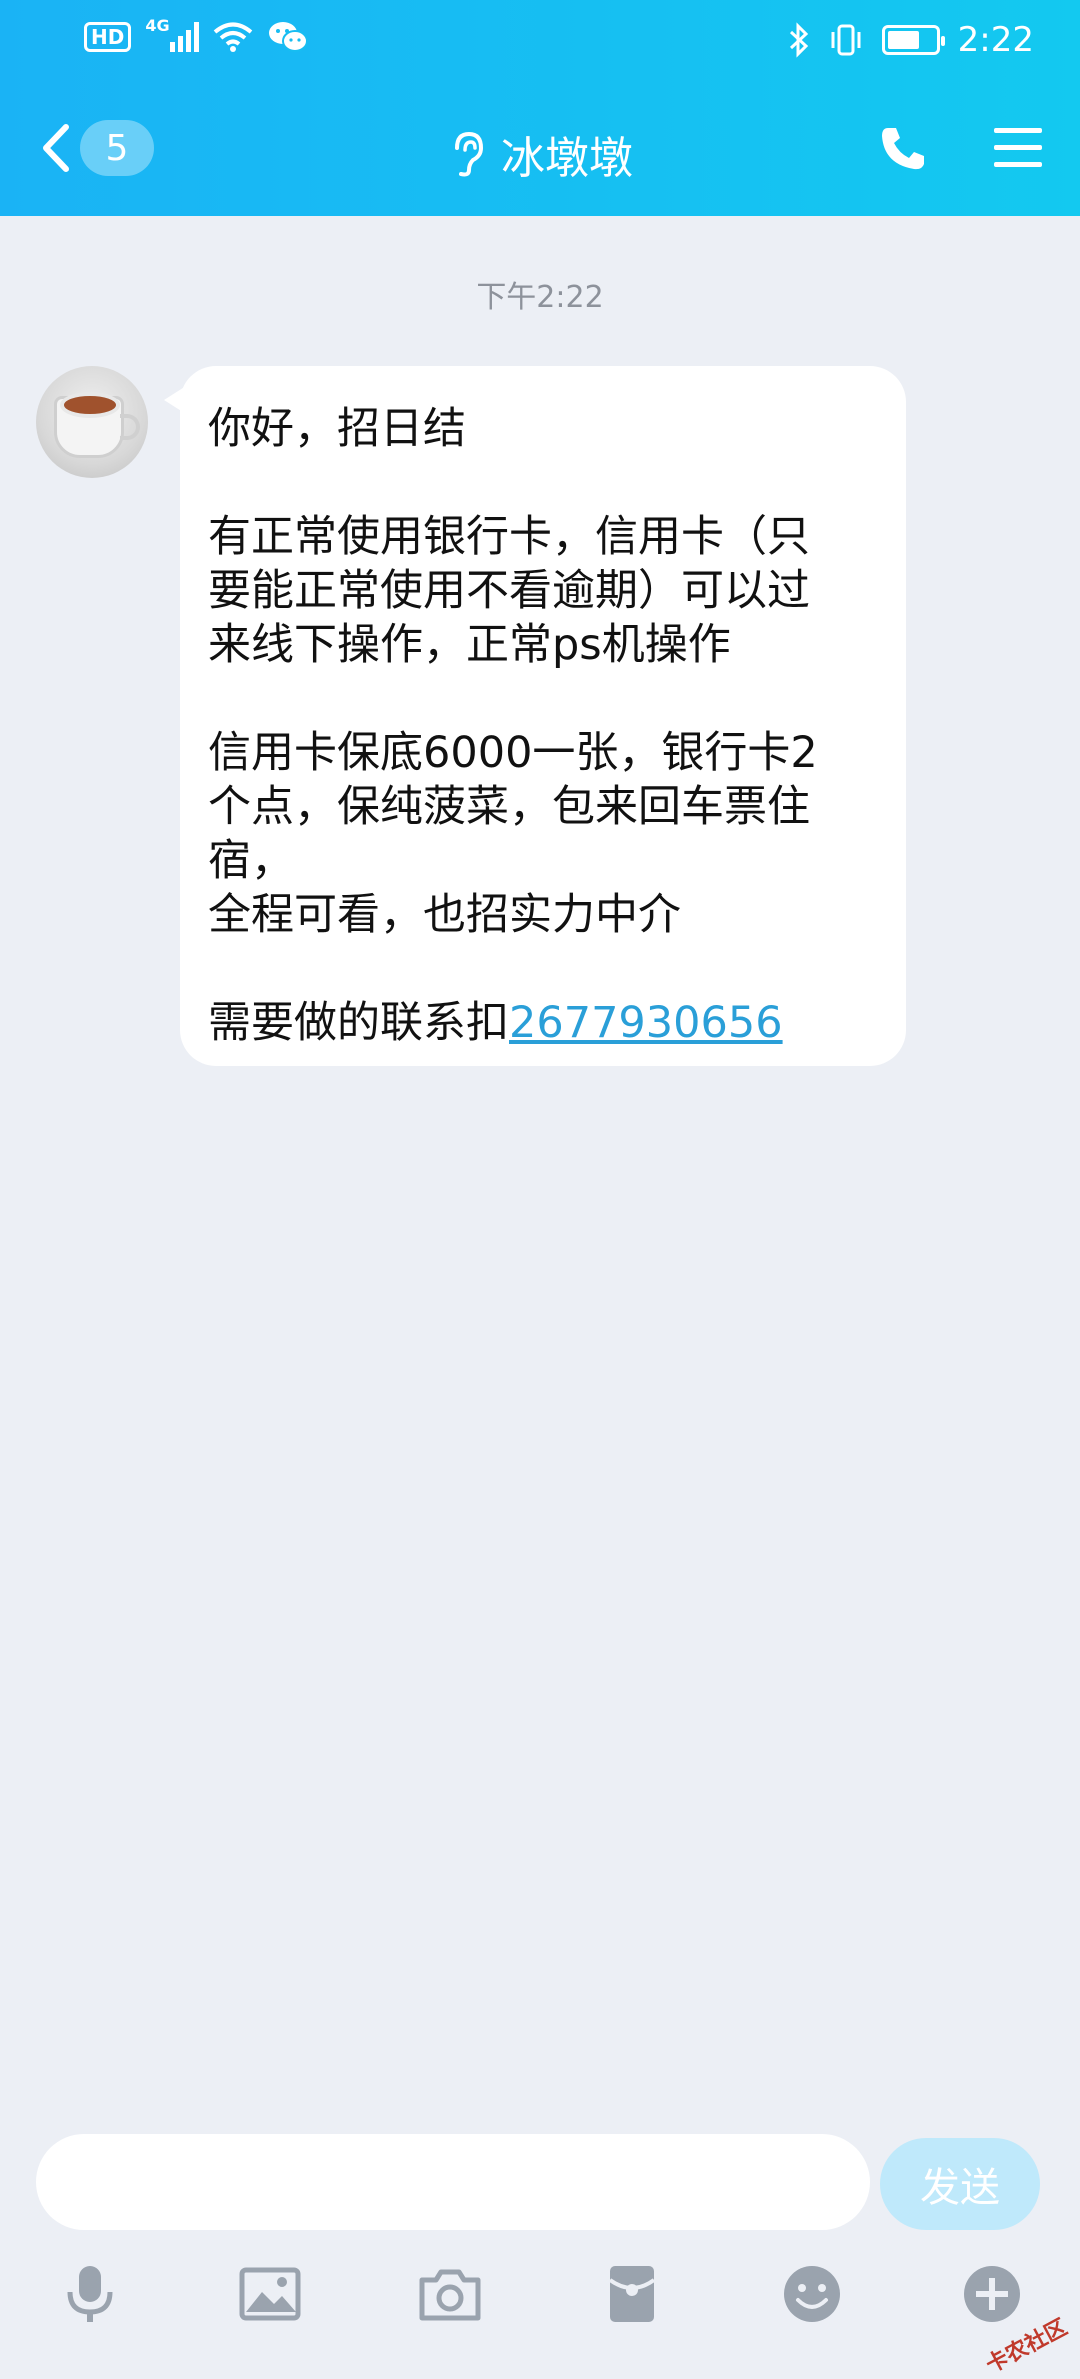 Image resolution: width=1080 pixels, height=2379 pixels. What do you see at coordinates (130, 427) in the screenshot?
I see `cup-handle-shape` at bounding box center [130, 427].